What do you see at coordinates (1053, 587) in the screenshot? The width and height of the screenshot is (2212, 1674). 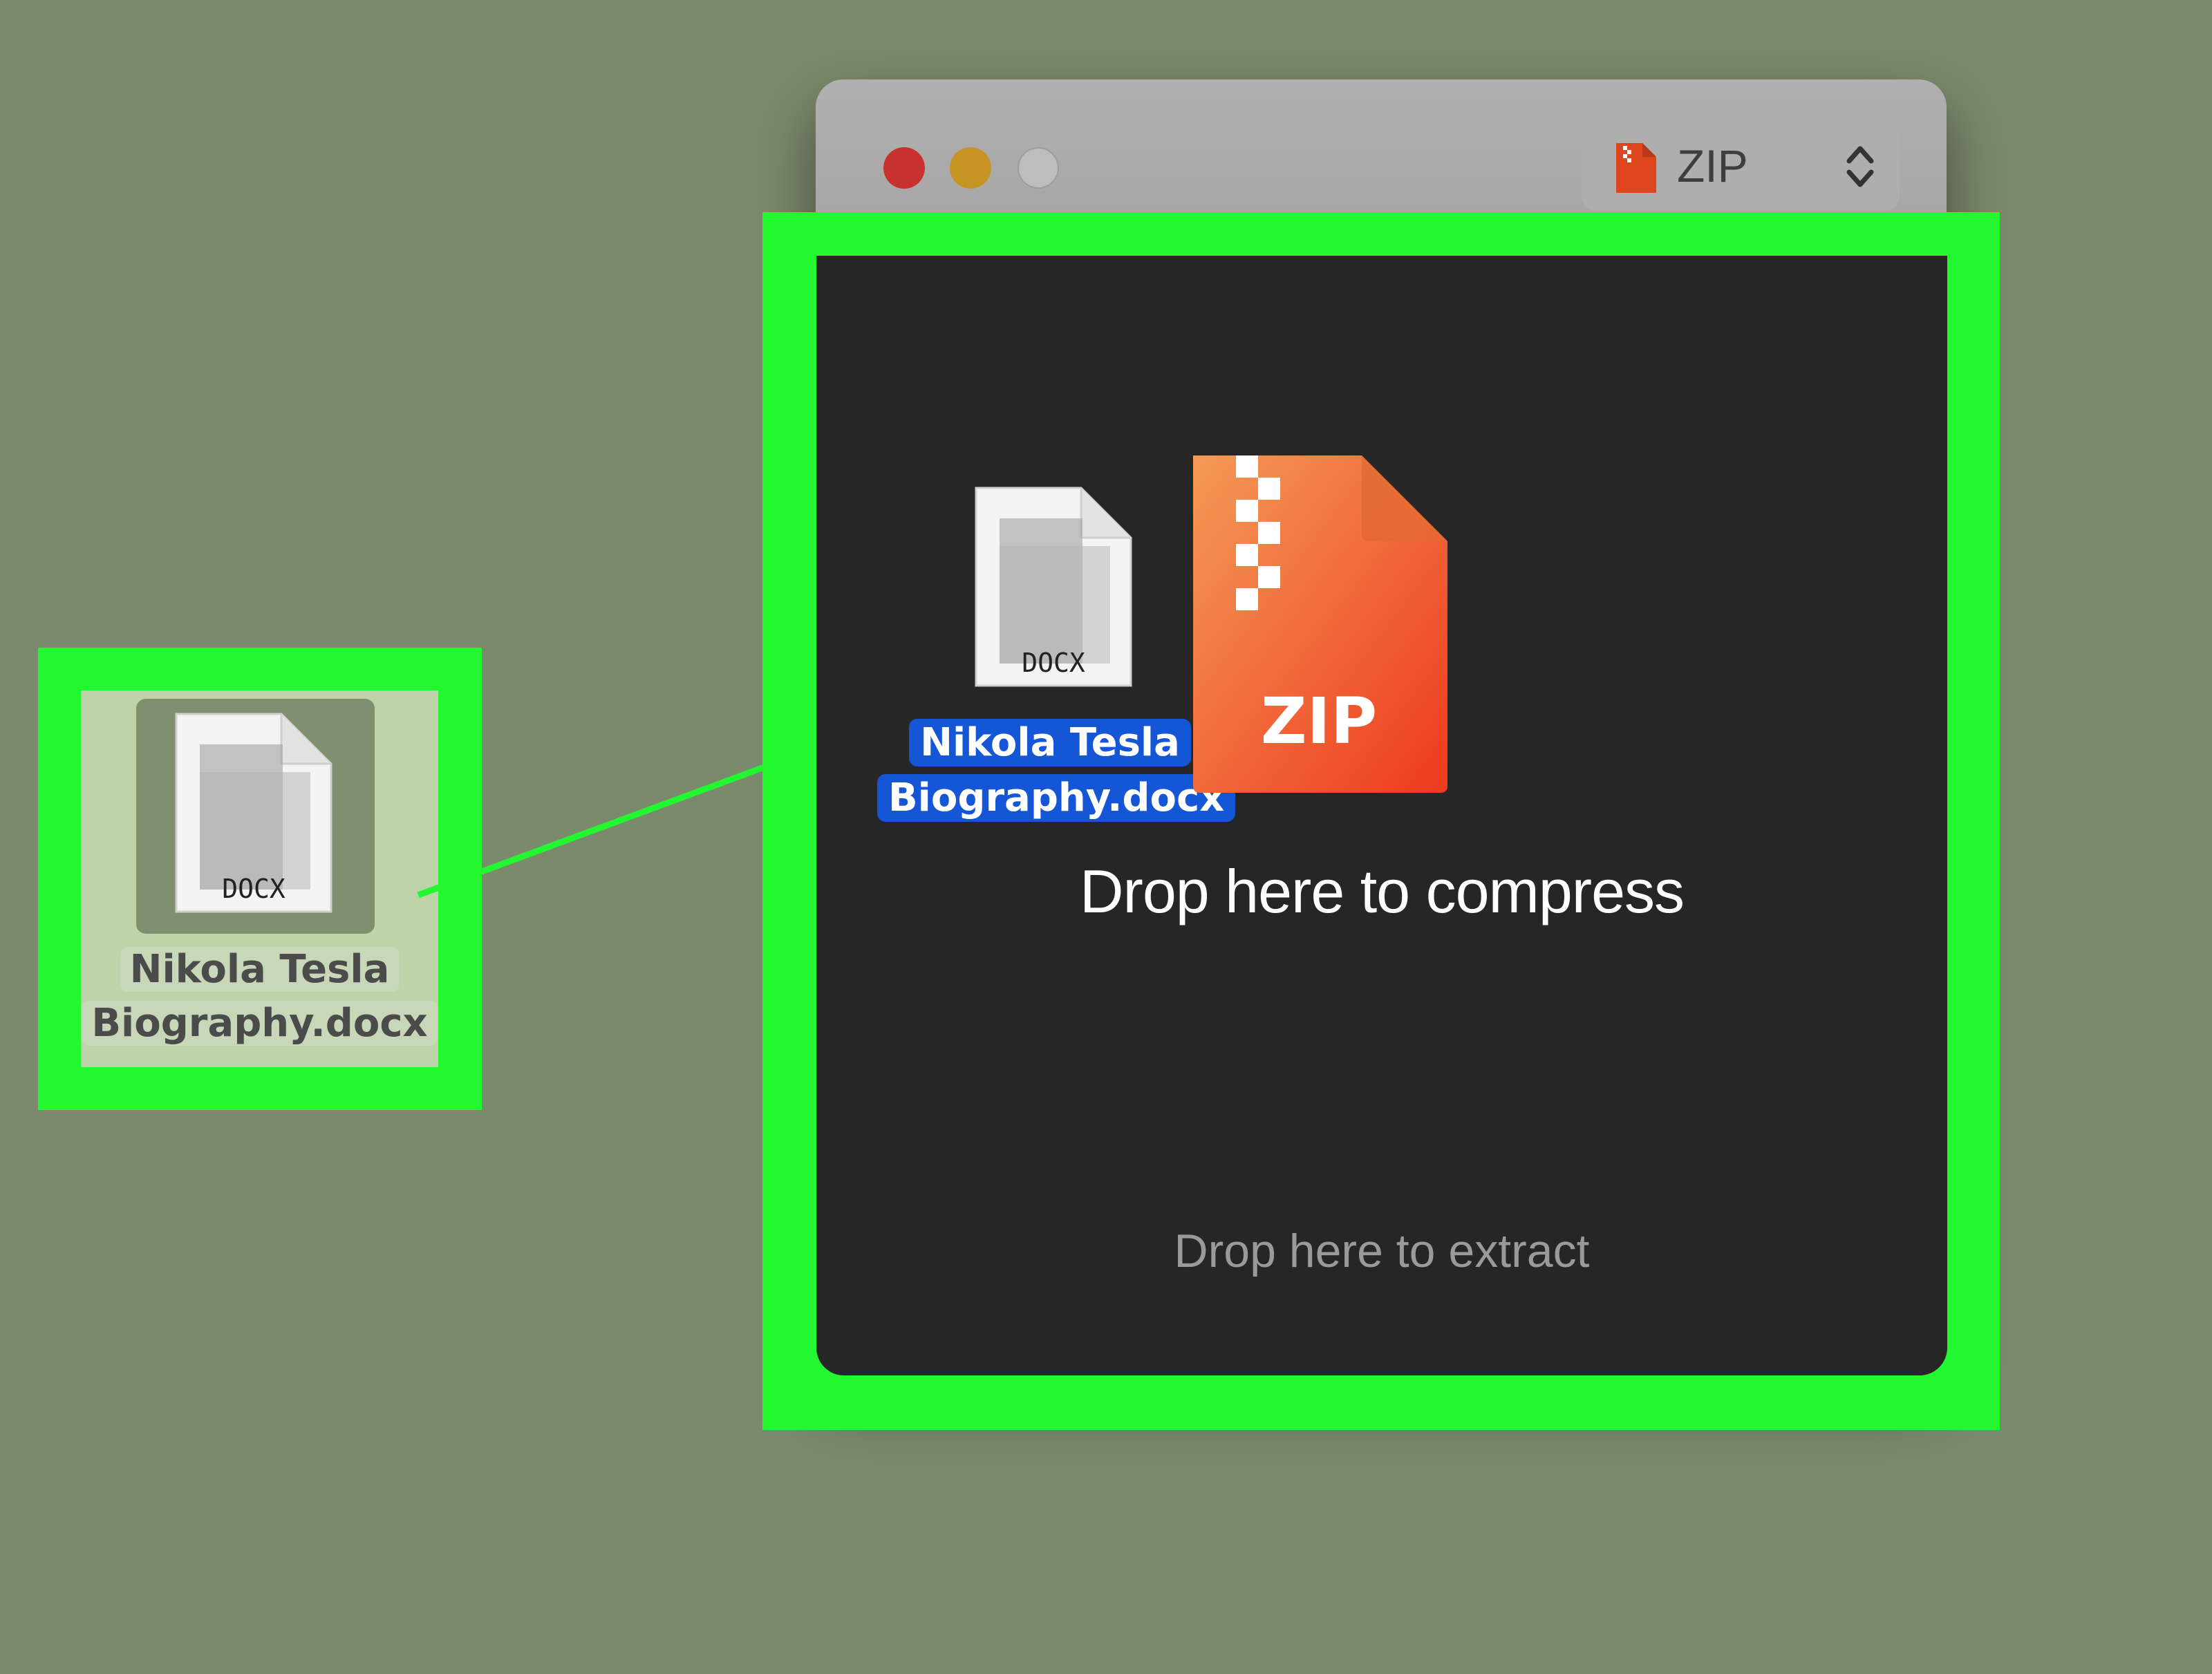 I see `docx-file-icon: DOCX` at bounding box center [1053, 587].